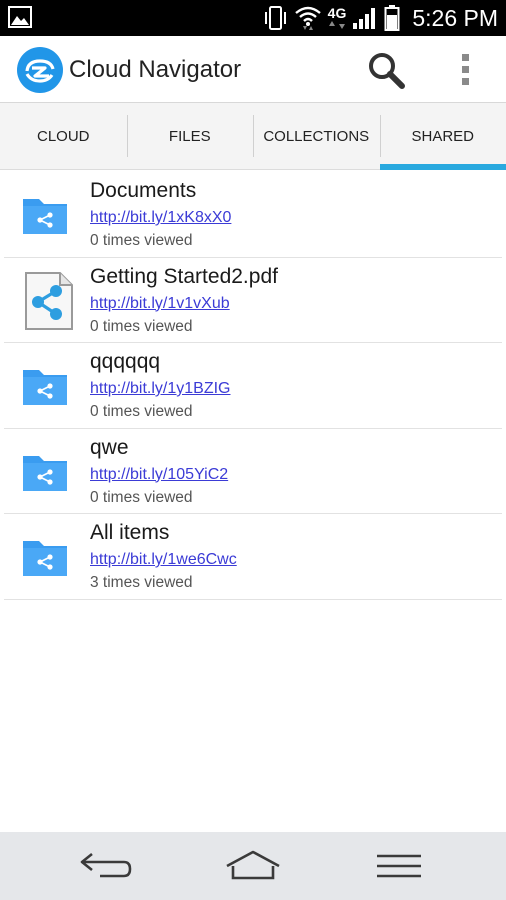 This screenshot has height=900, width=506. I want to click on search-button, so click(385, 70).